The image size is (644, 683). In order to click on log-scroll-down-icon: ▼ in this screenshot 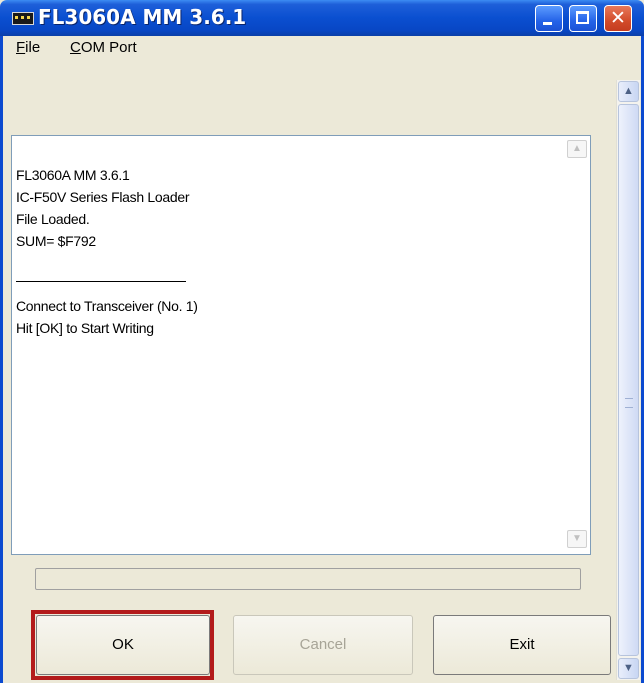, I will do `click(577, 539)`.